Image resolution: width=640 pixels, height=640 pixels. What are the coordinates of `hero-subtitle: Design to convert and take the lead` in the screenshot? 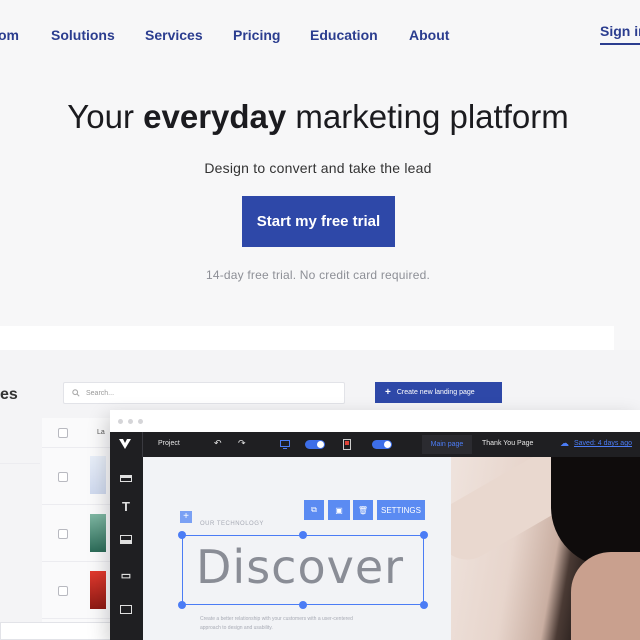 It's located at (318, 168).